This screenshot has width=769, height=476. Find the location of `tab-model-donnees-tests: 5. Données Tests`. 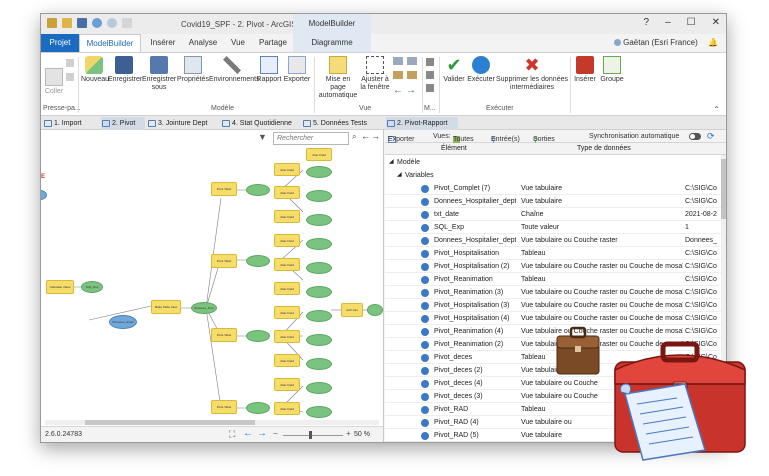

tab-model-donnees-tests: 5. Données Tests is located at coordinates (342, 123).